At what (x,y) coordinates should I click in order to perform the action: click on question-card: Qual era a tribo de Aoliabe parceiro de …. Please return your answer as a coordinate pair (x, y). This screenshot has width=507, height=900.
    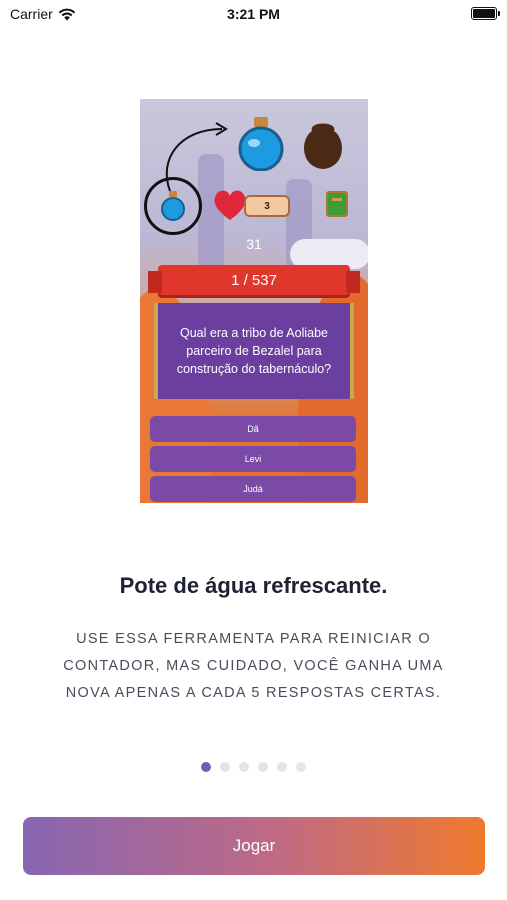
    Looking at the image, I should click on (254, 351).